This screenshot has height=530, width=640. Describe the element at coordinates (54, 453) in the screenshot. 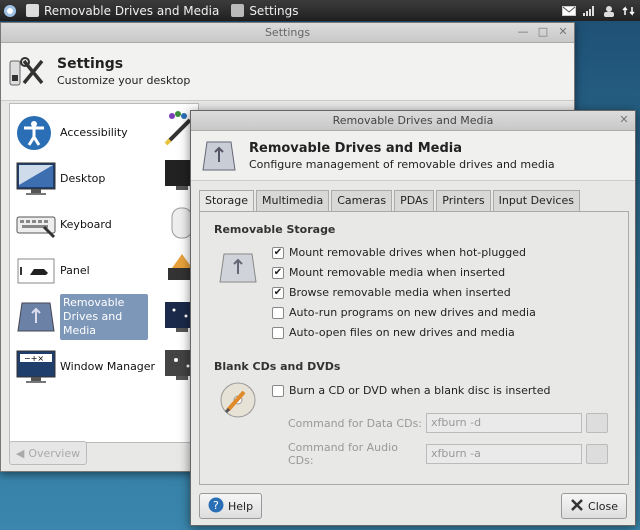

I see `overview-label: Overview` at that location.